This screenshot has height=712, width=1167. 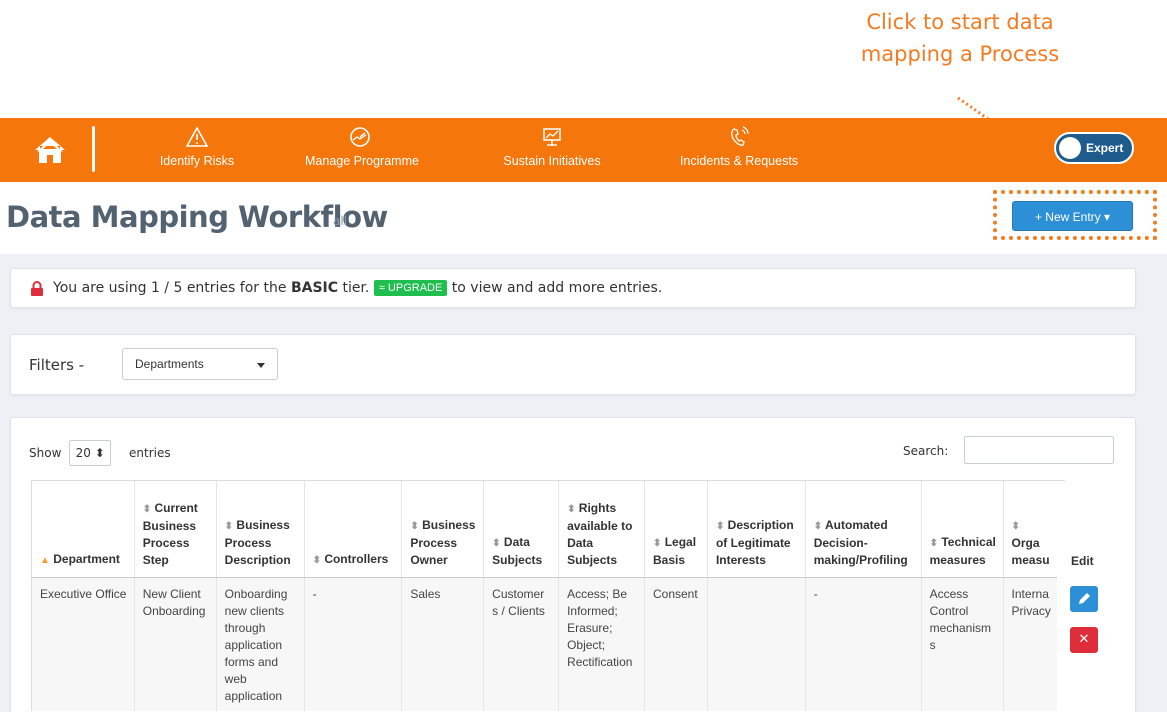 What do you see at coordinates (261, 365) in the screenshot?
I see `caret-down-icon` at bounding box center [261, 365].